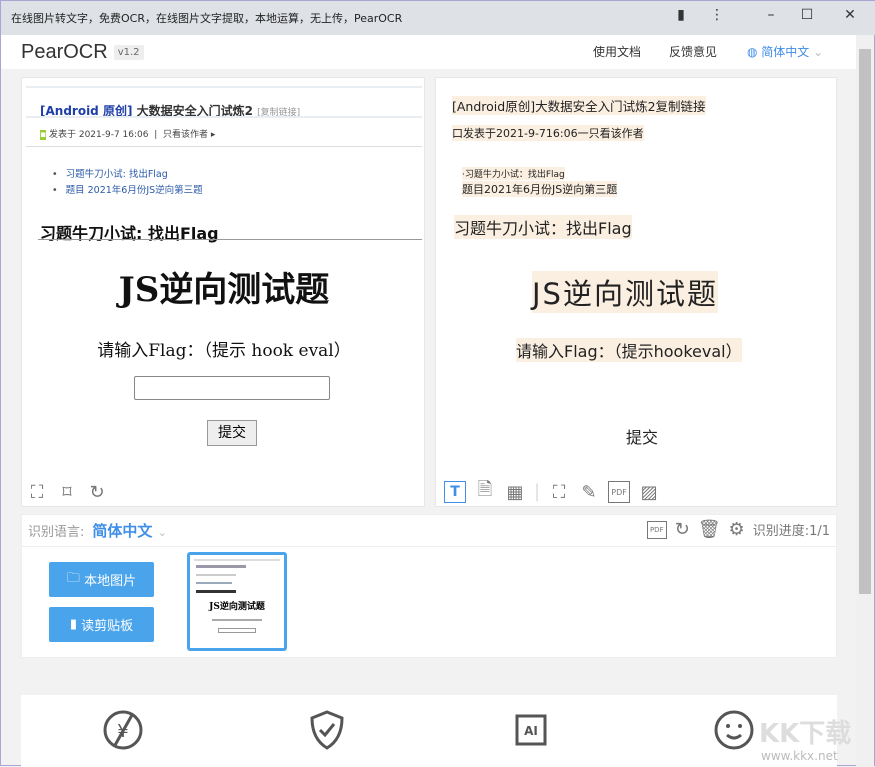 The height and width of the screenshot is (767, 875). Describe the element at coordinates (513, 173) in the screenshot. I see `ocr-line: ·习题牛力小试：找出Flag` at that location.